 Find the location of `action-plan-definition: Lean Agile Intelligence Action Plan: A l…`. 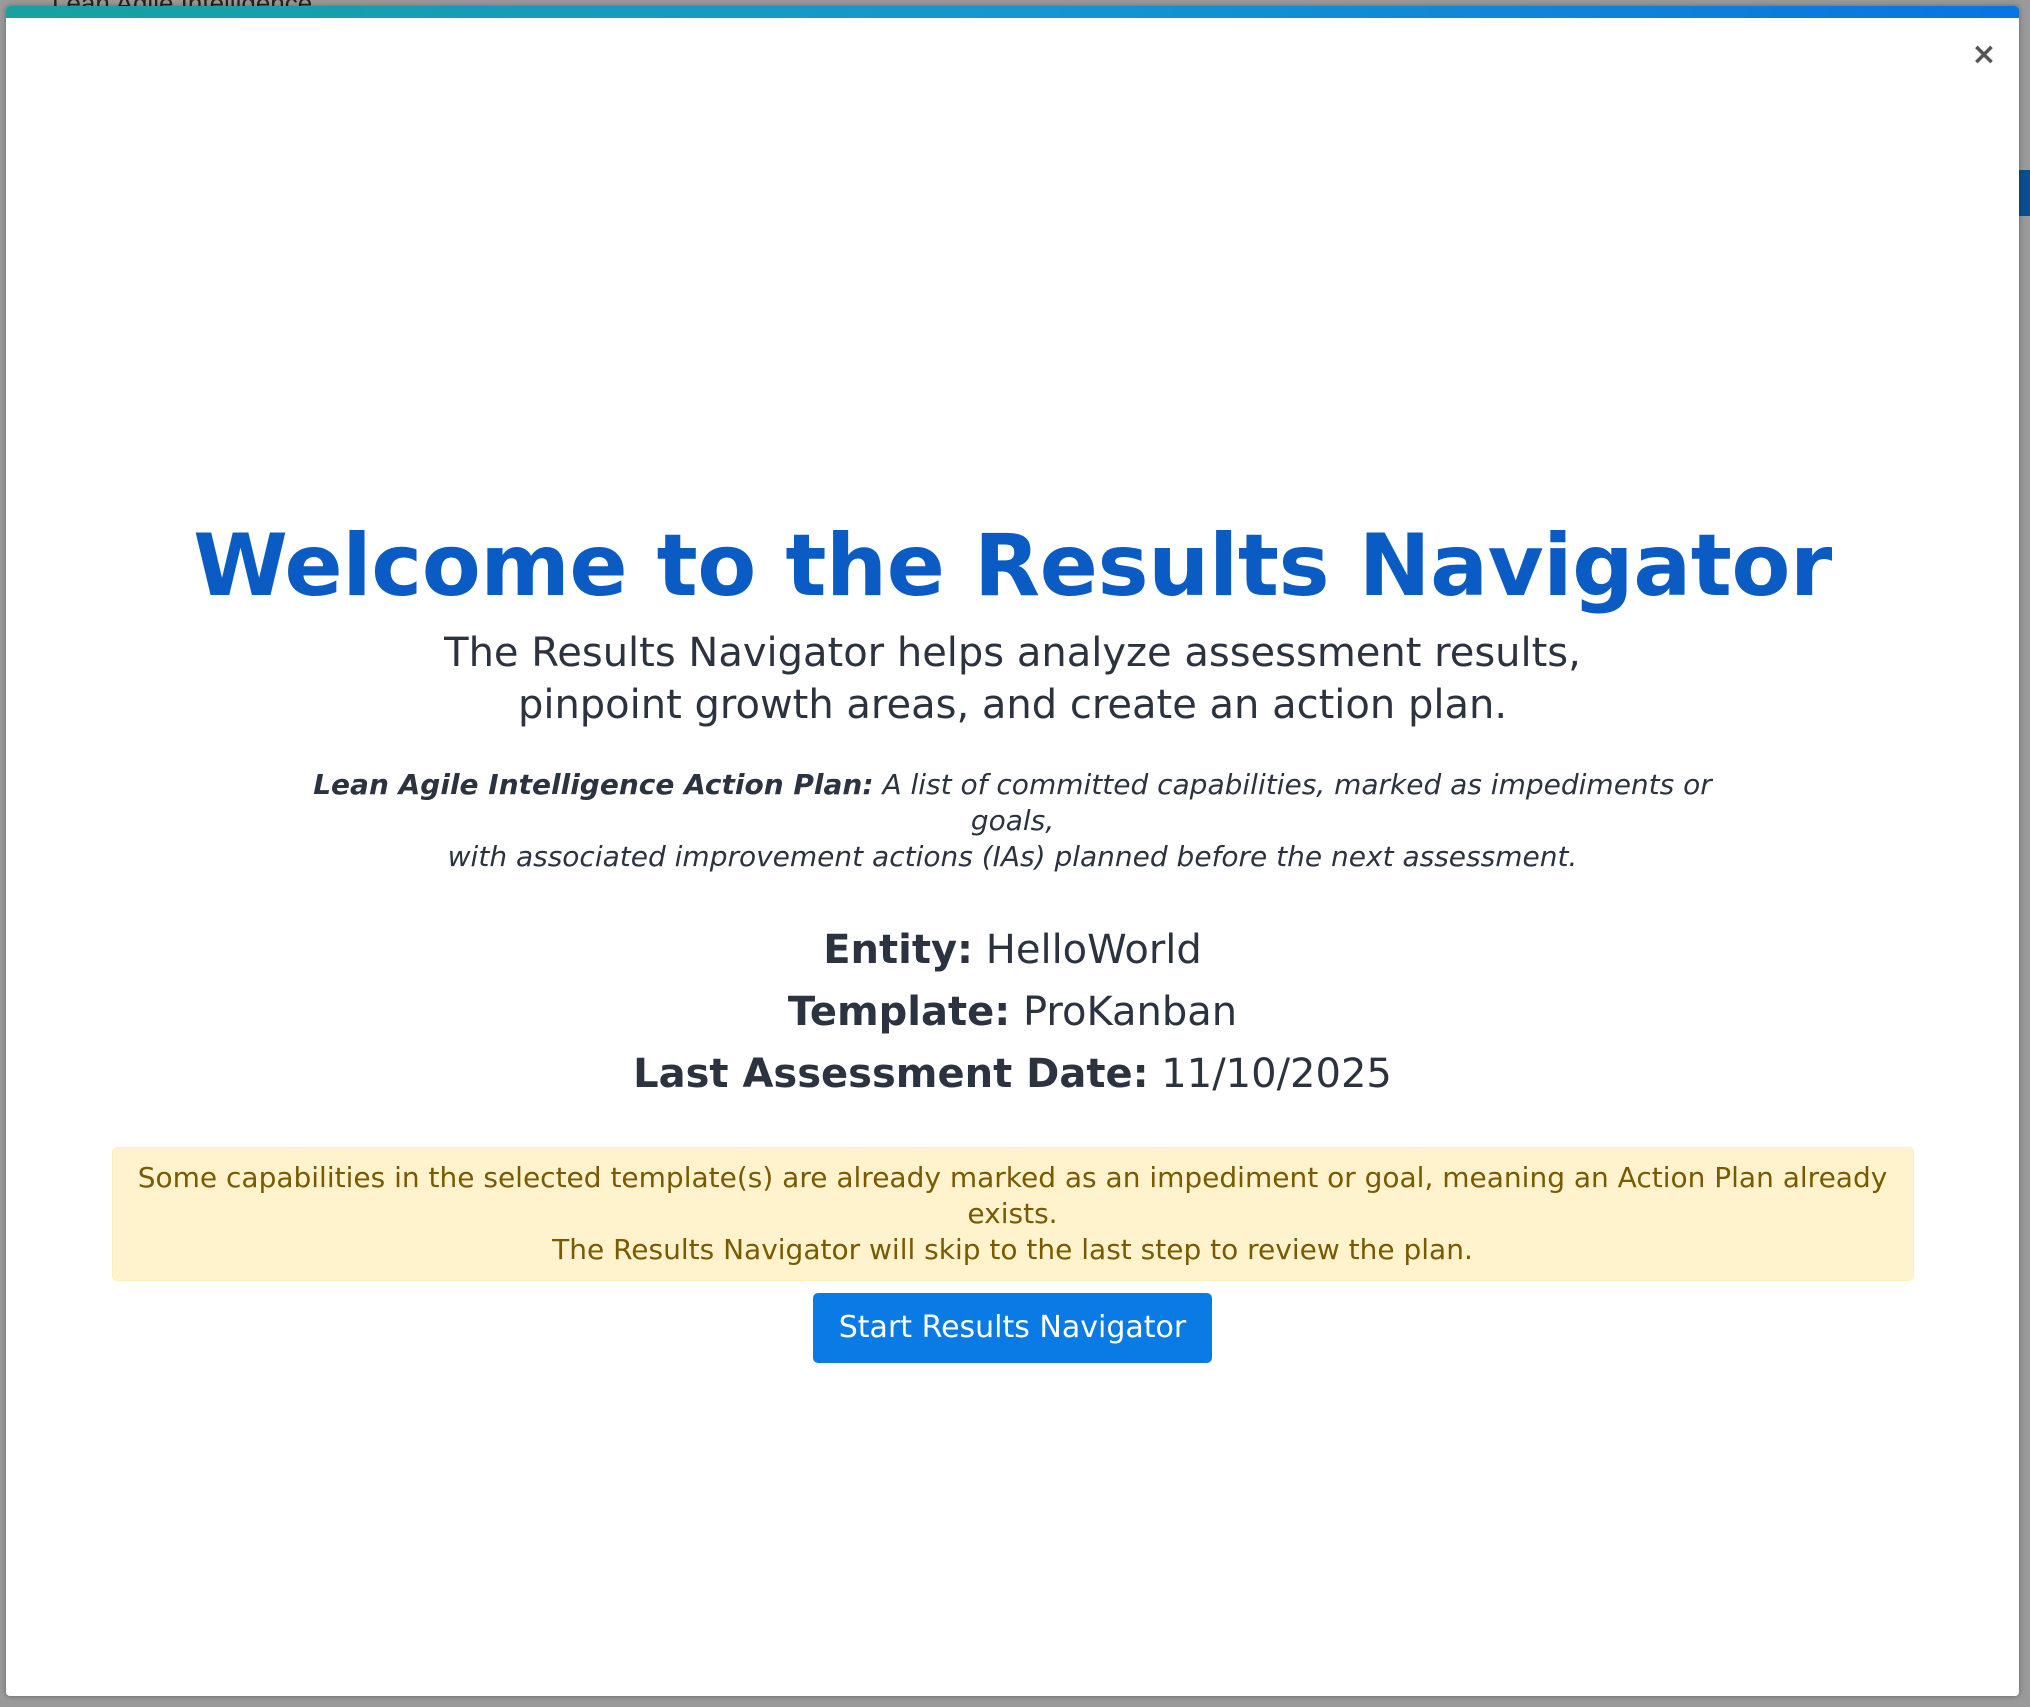

action-plan-definition: Lean Agile Intelligence Action Plan: A l… is located at coordinates (1013, 821).